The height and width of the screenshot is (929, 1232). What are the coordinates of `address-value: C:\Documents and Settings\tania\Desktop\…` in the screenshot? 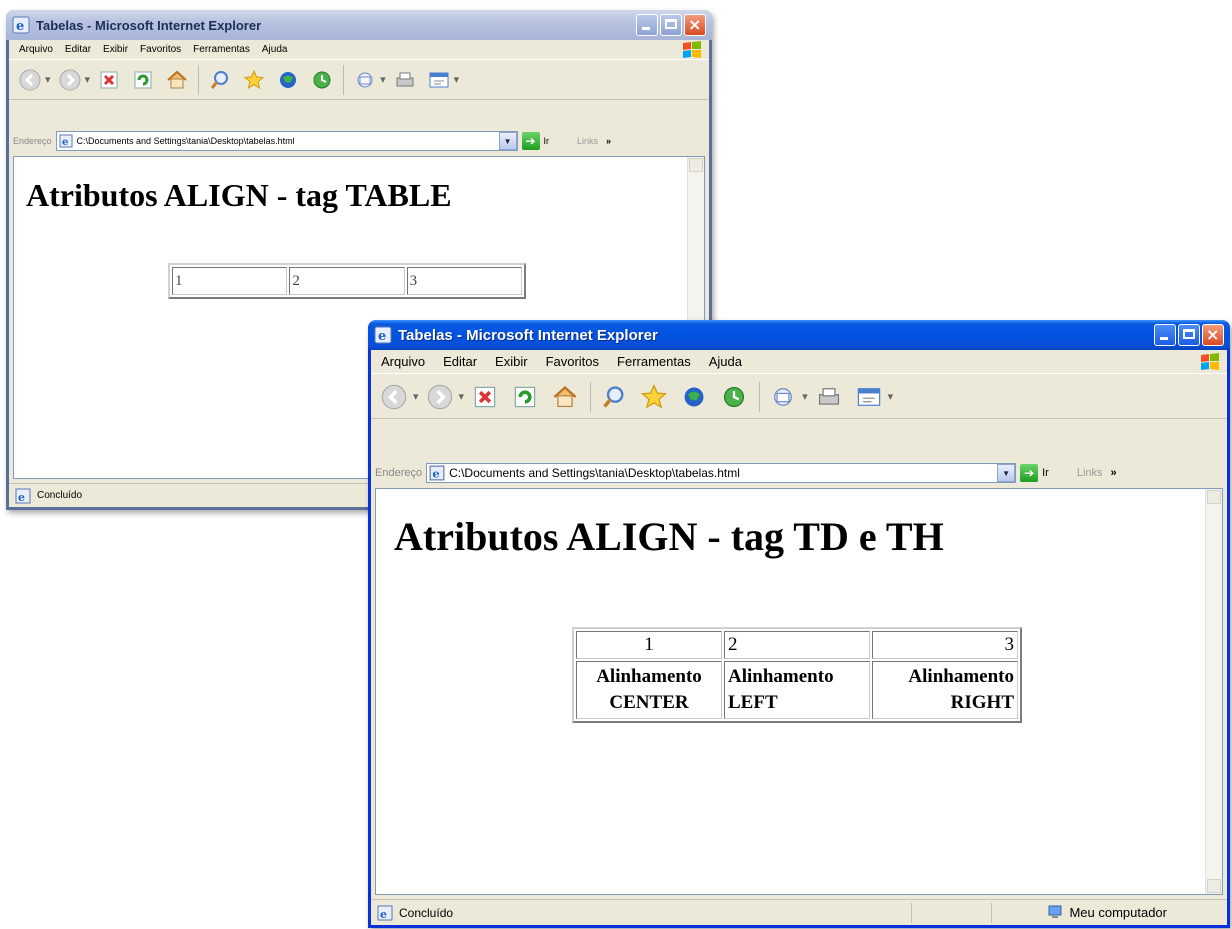 It's located at (185, 141).